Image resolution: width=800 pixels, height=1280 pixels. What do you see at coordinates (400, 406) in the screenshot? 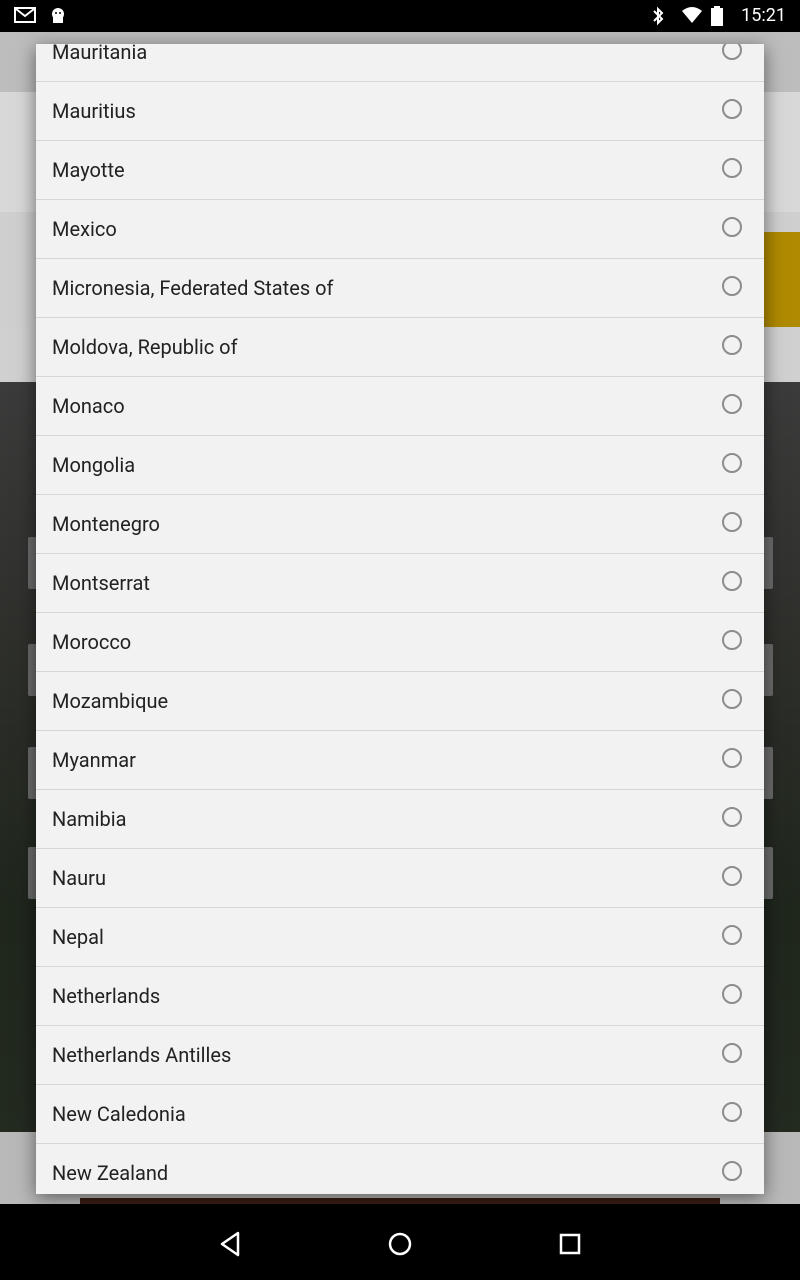
I see `list-item: Monaco` at bounding box center [400, 406].